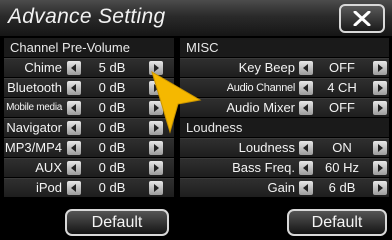  Describe the element at coordinates (337, 222) in the screenshot. I see `default-button-right: Default` at that location.